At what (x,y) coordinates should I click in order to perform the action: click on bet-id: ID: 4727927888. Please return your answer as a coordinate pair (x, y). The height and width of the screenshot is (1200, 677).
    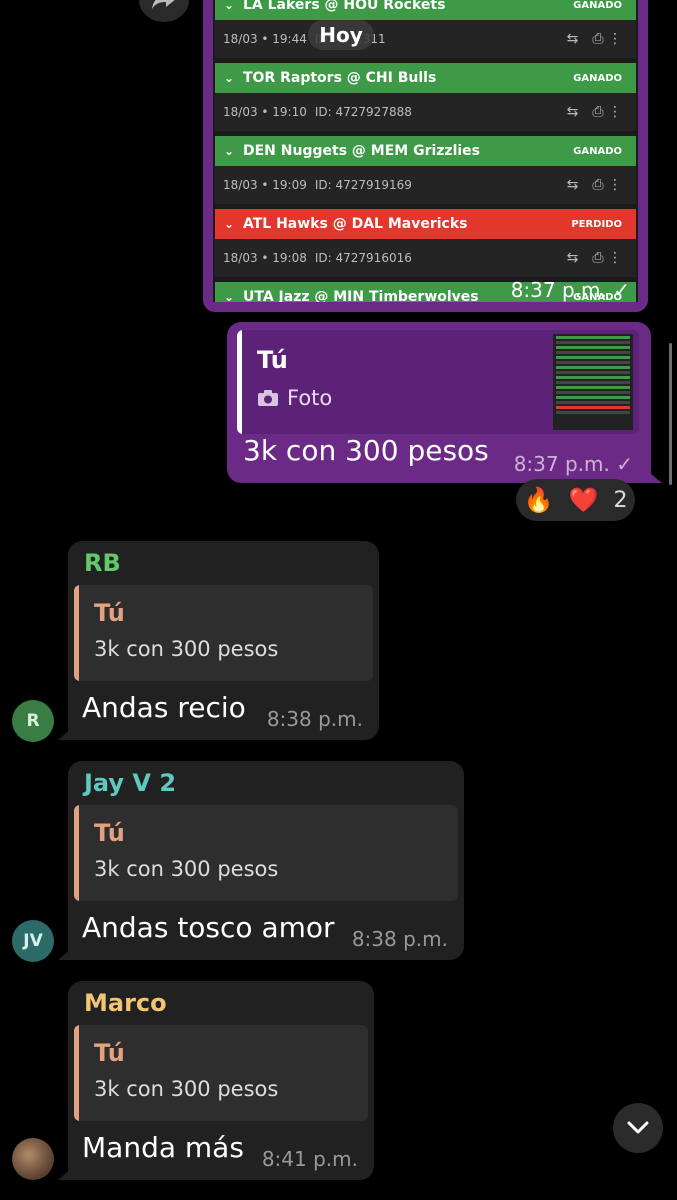
    Looking at the image, I should click on (363, 112).